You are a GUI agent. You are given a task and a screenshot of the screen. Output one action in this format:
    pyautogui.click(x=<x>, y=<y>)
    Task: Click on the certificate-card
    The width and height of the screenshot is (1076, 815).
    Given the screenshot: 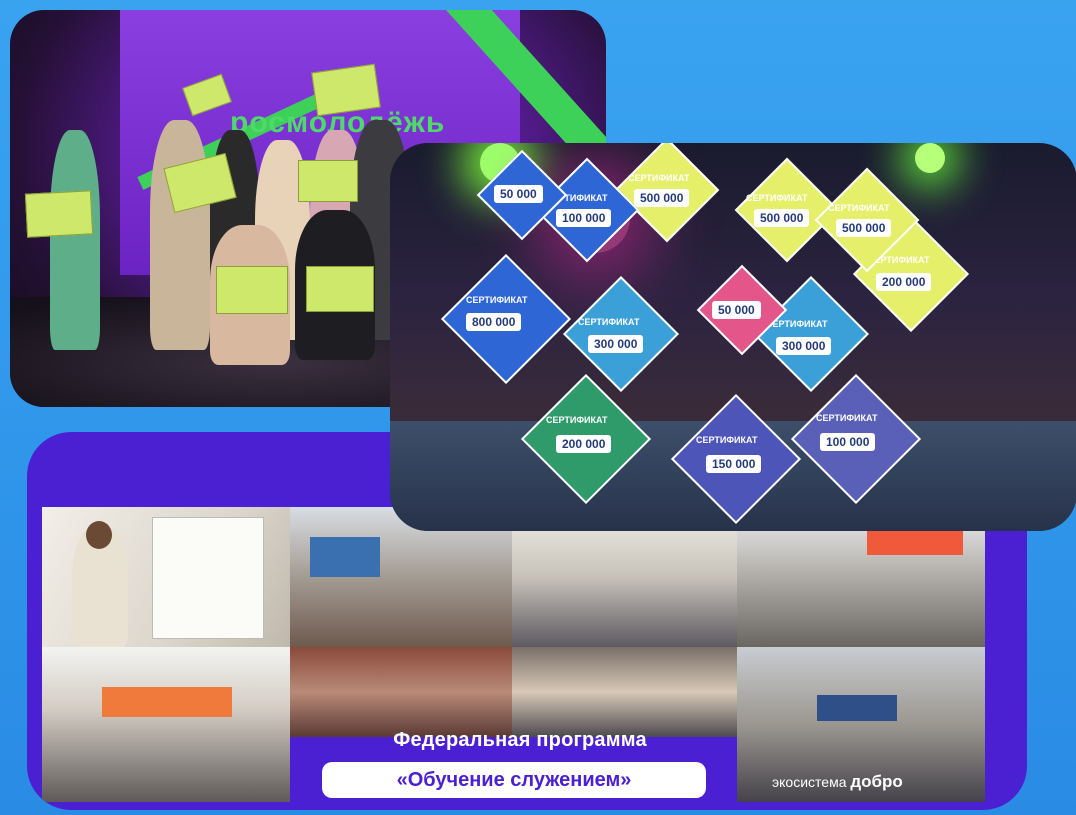 What is the action you would take?
    pyautogui.click(x=621, y=334)
    